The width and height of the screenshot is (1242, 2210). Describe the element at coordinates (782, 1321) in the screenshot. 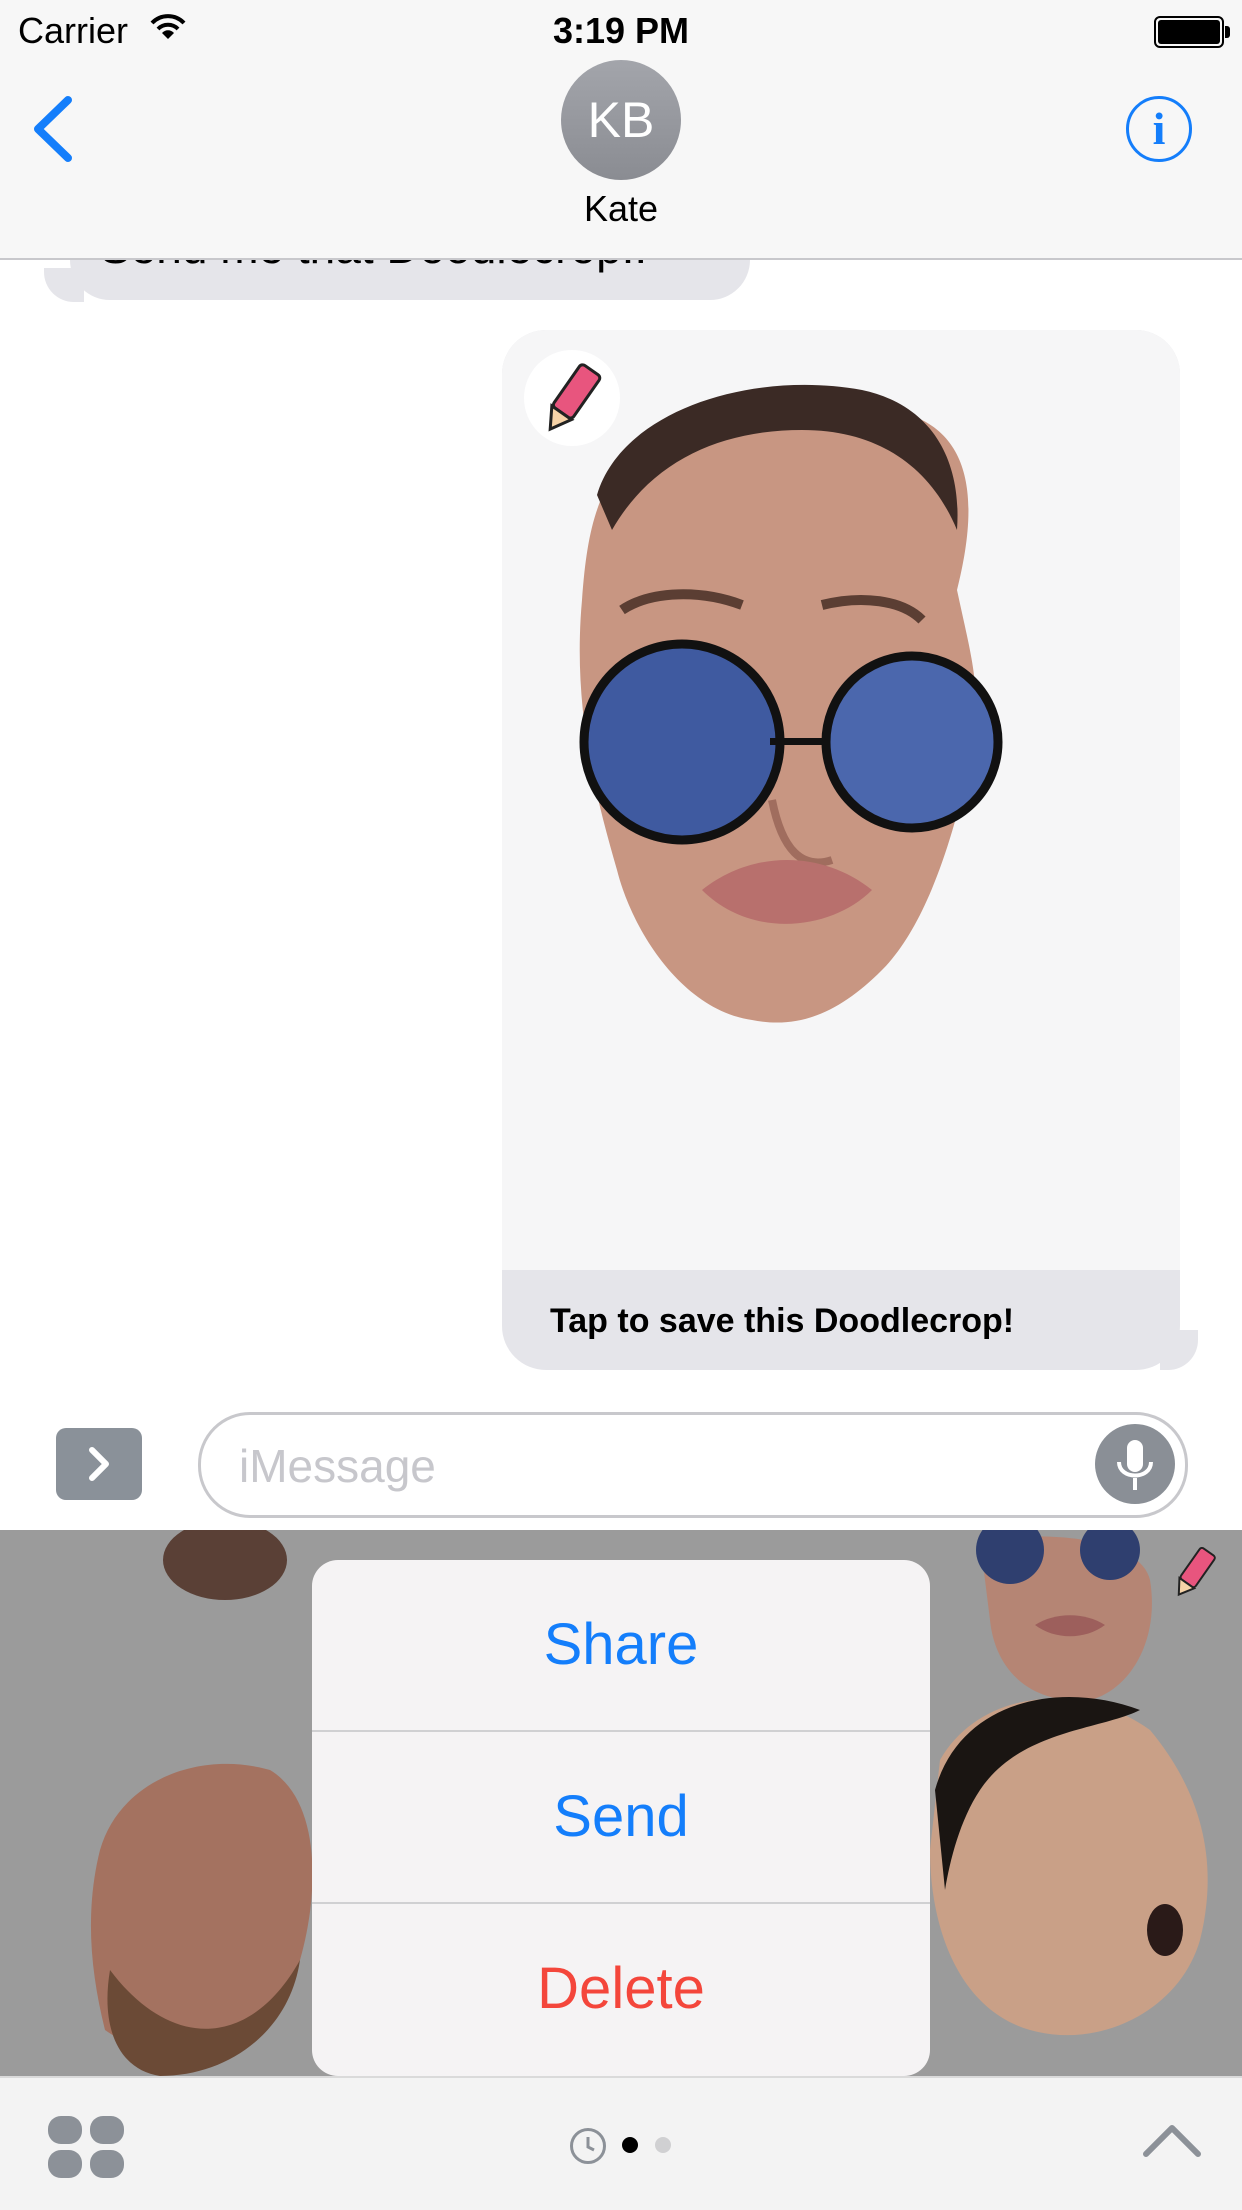

I see `sticker-caption: Tap to save this Doodlecrop!` at that location.